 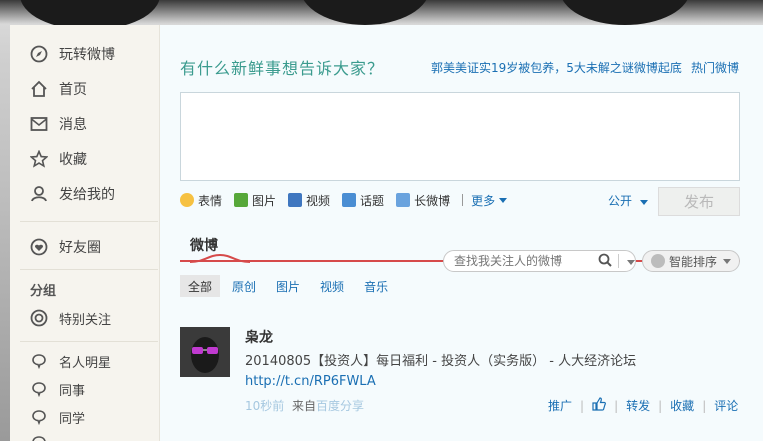 I want to click on nav-label: 名人明星, so click(x=85, y=363).